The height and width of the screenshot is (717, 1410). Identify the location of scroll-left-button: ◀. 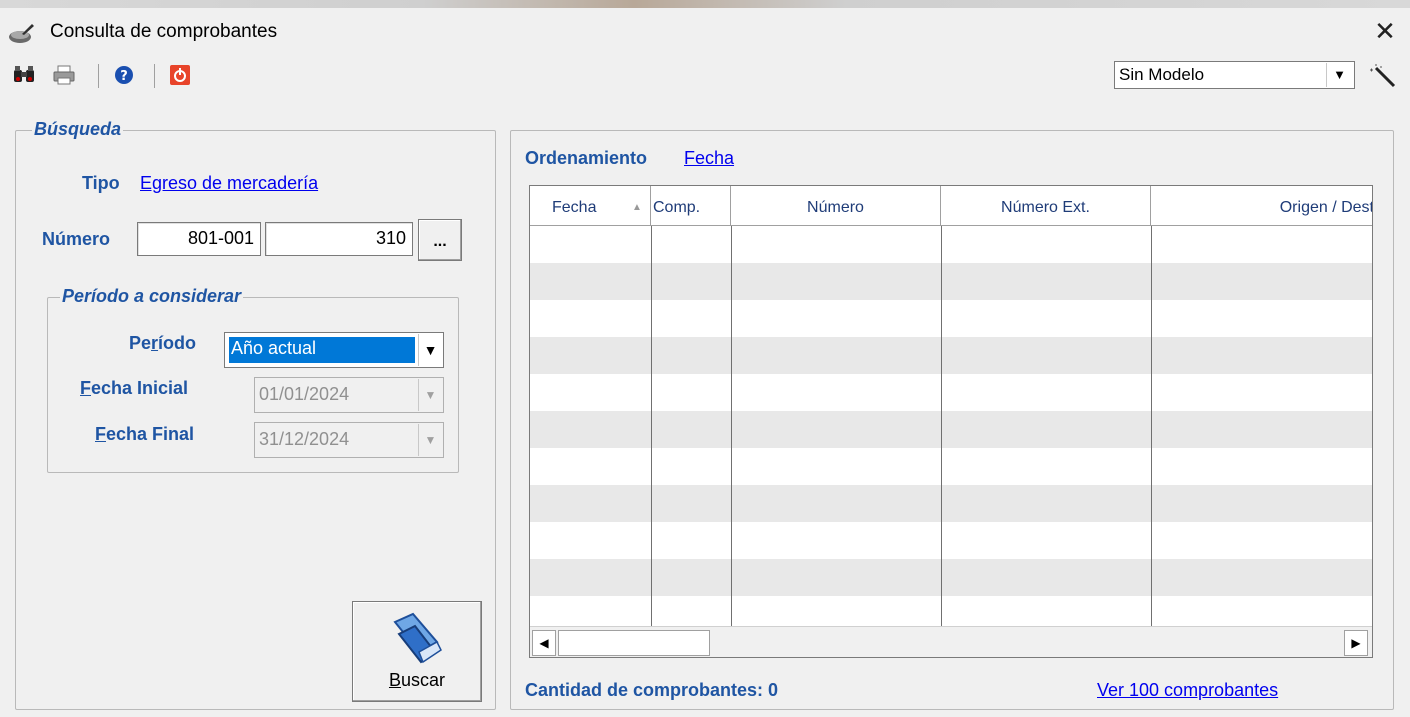
(544, 643).